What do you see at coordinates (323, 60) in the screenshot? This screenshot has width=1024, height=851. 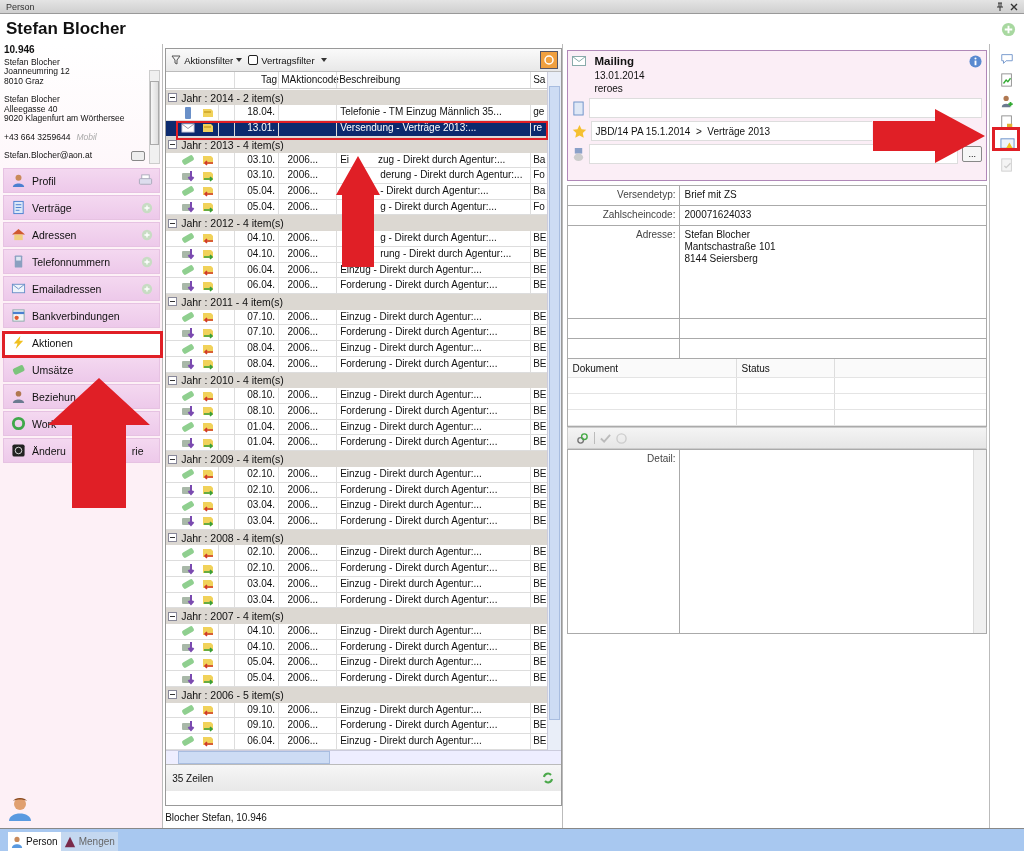 I see `caret-icon` at bounding box center [323, 60].